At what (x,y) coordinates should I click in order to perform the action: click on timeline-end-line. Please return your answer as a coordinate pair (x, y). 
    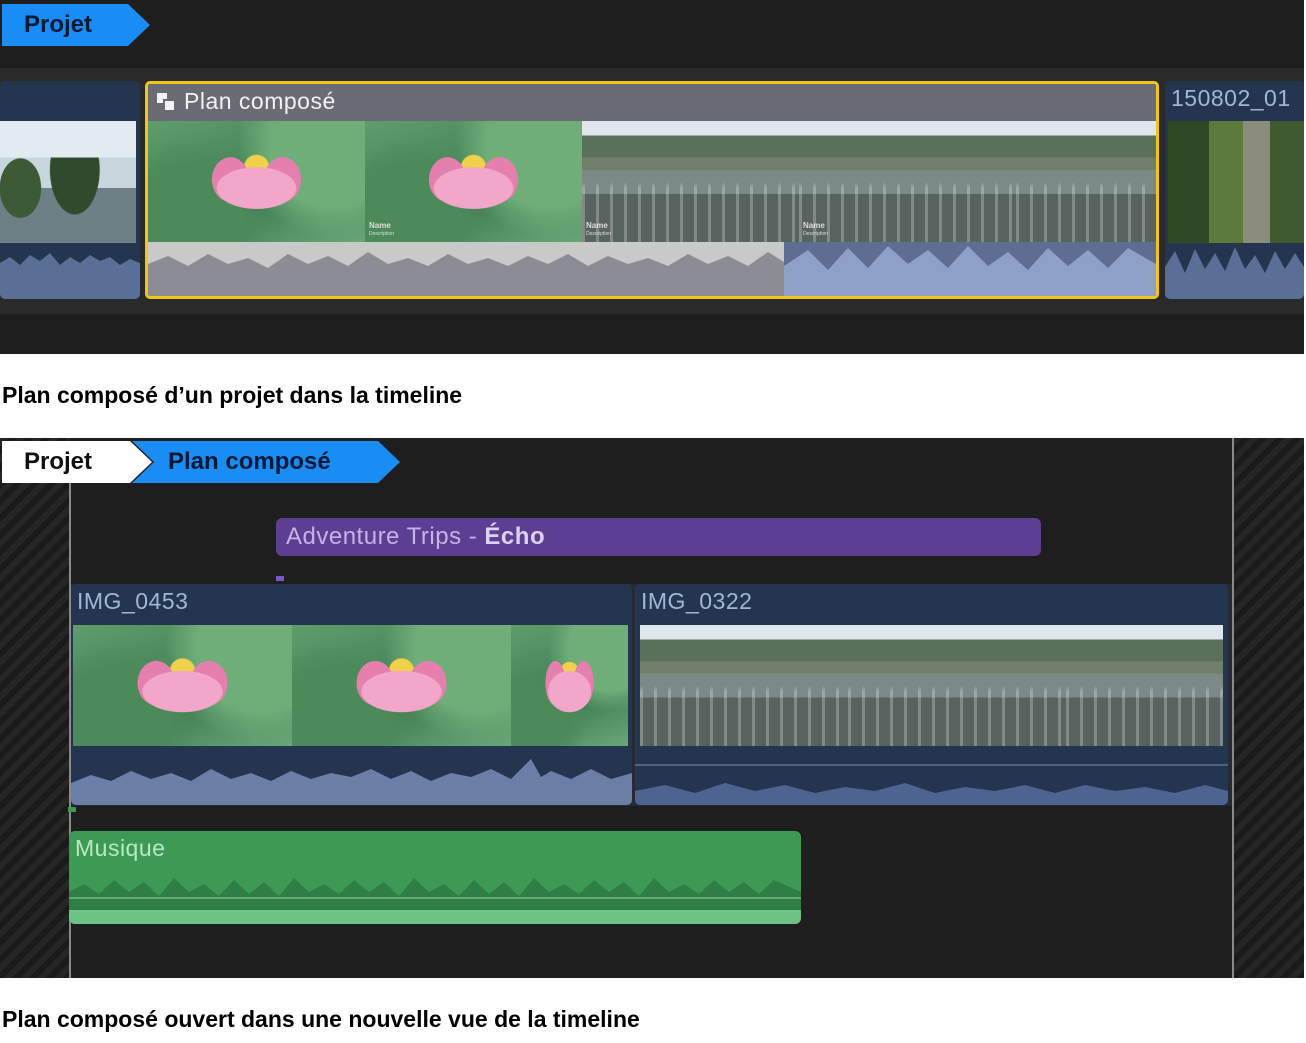
    Looking at the image, I should click on (1233, 708).